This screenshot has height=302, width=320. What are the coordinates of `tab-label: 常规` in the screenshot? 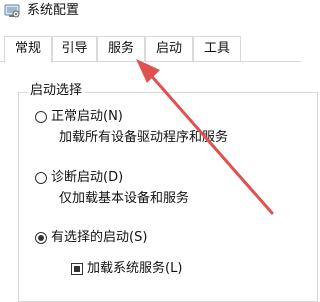 It's located at (27, 48).